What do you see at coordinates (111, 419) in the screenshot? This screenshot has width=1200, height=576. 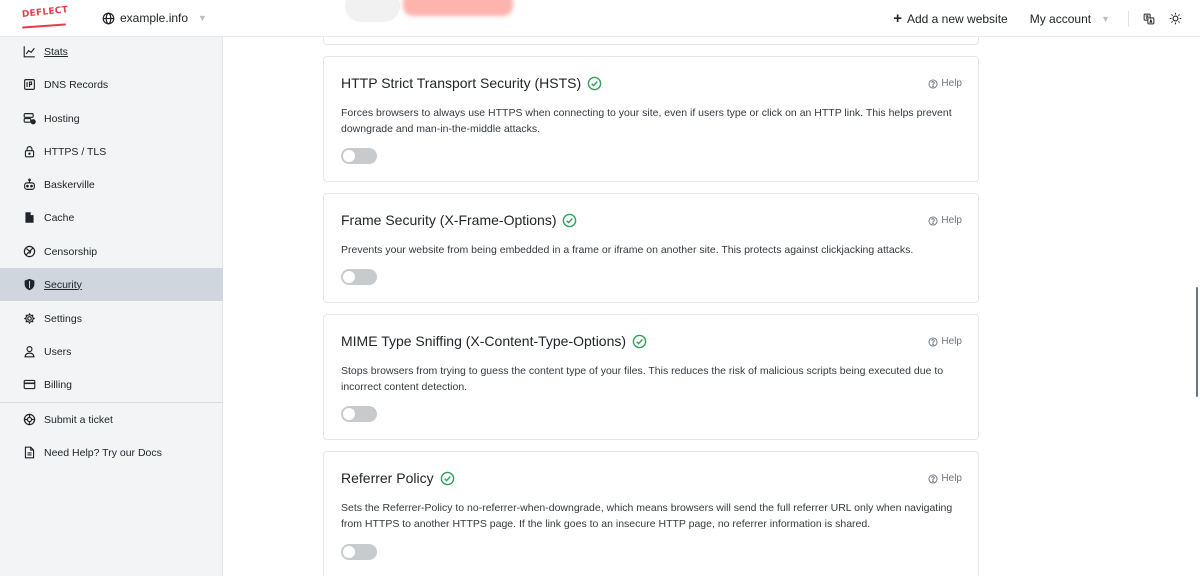 I see `sidebar-item-submit-ticket: Submit a ticket` at bounding box center [111, 419].